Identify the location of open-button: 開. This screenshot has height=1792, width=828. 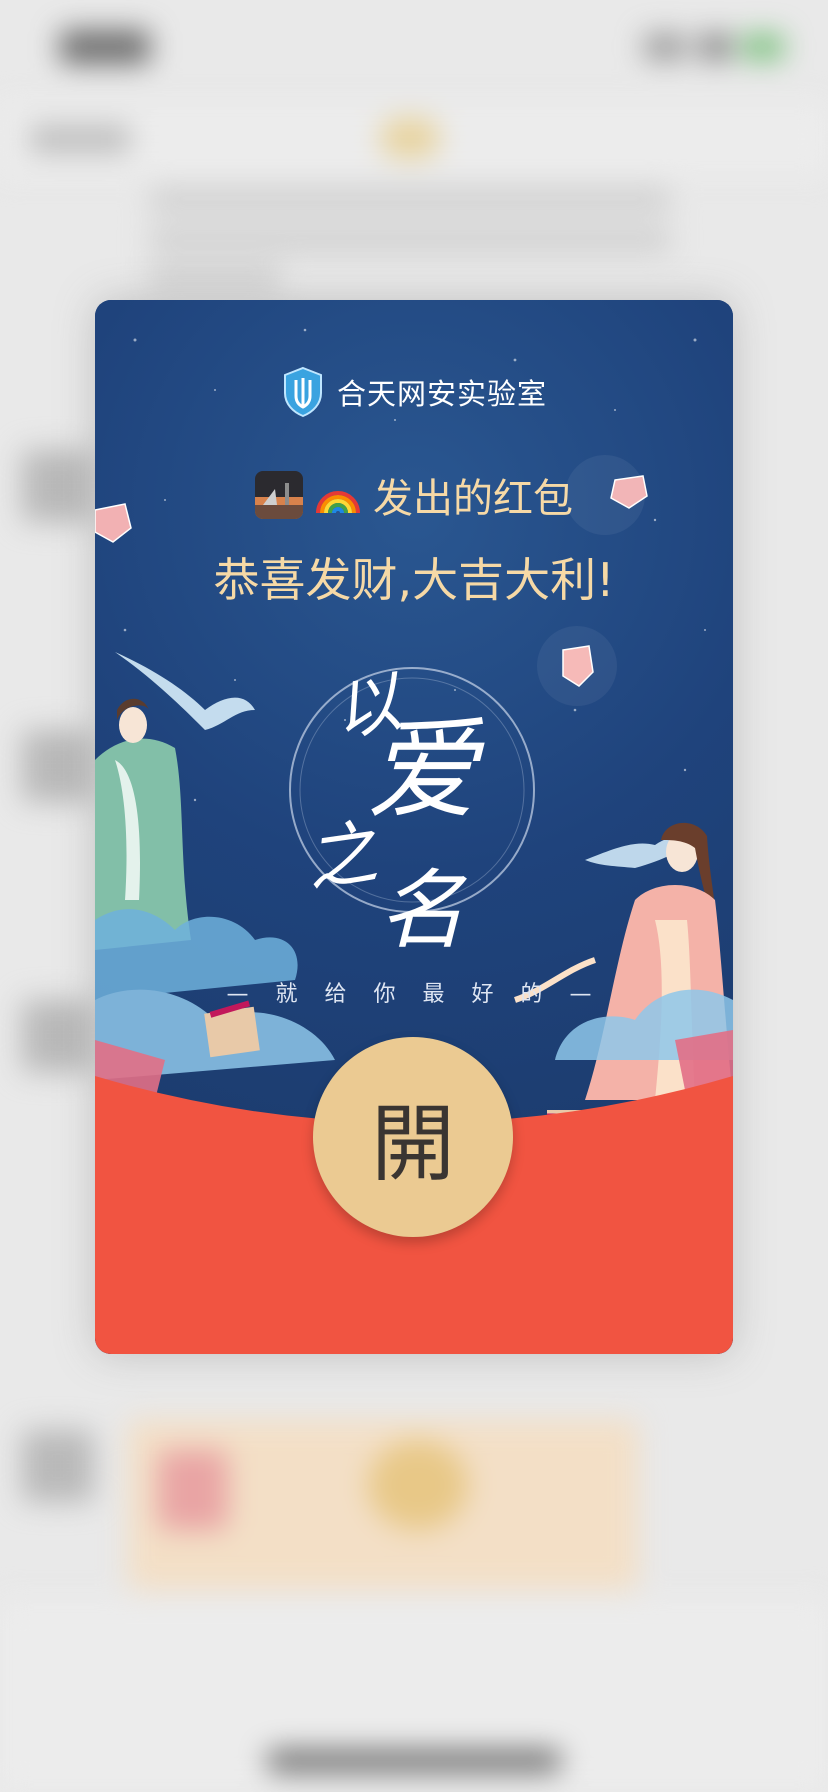
(413, 1137).